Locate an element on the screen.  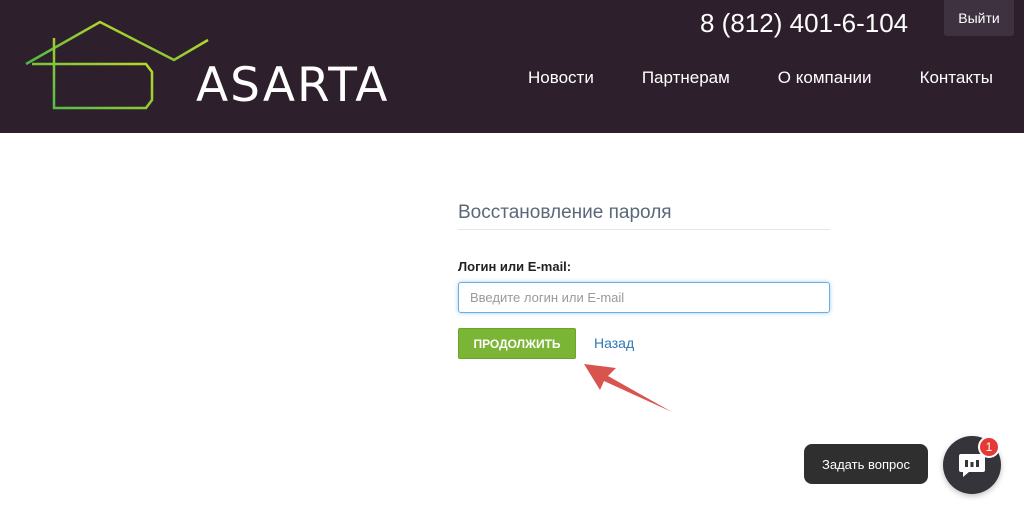
nav-item-contacts: Контакты is located at coordinates (956, 78).